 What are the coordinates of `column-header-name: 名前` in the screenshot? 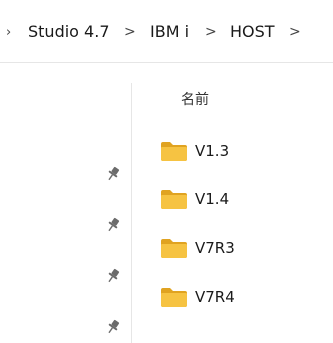 It's located at (195, 99).